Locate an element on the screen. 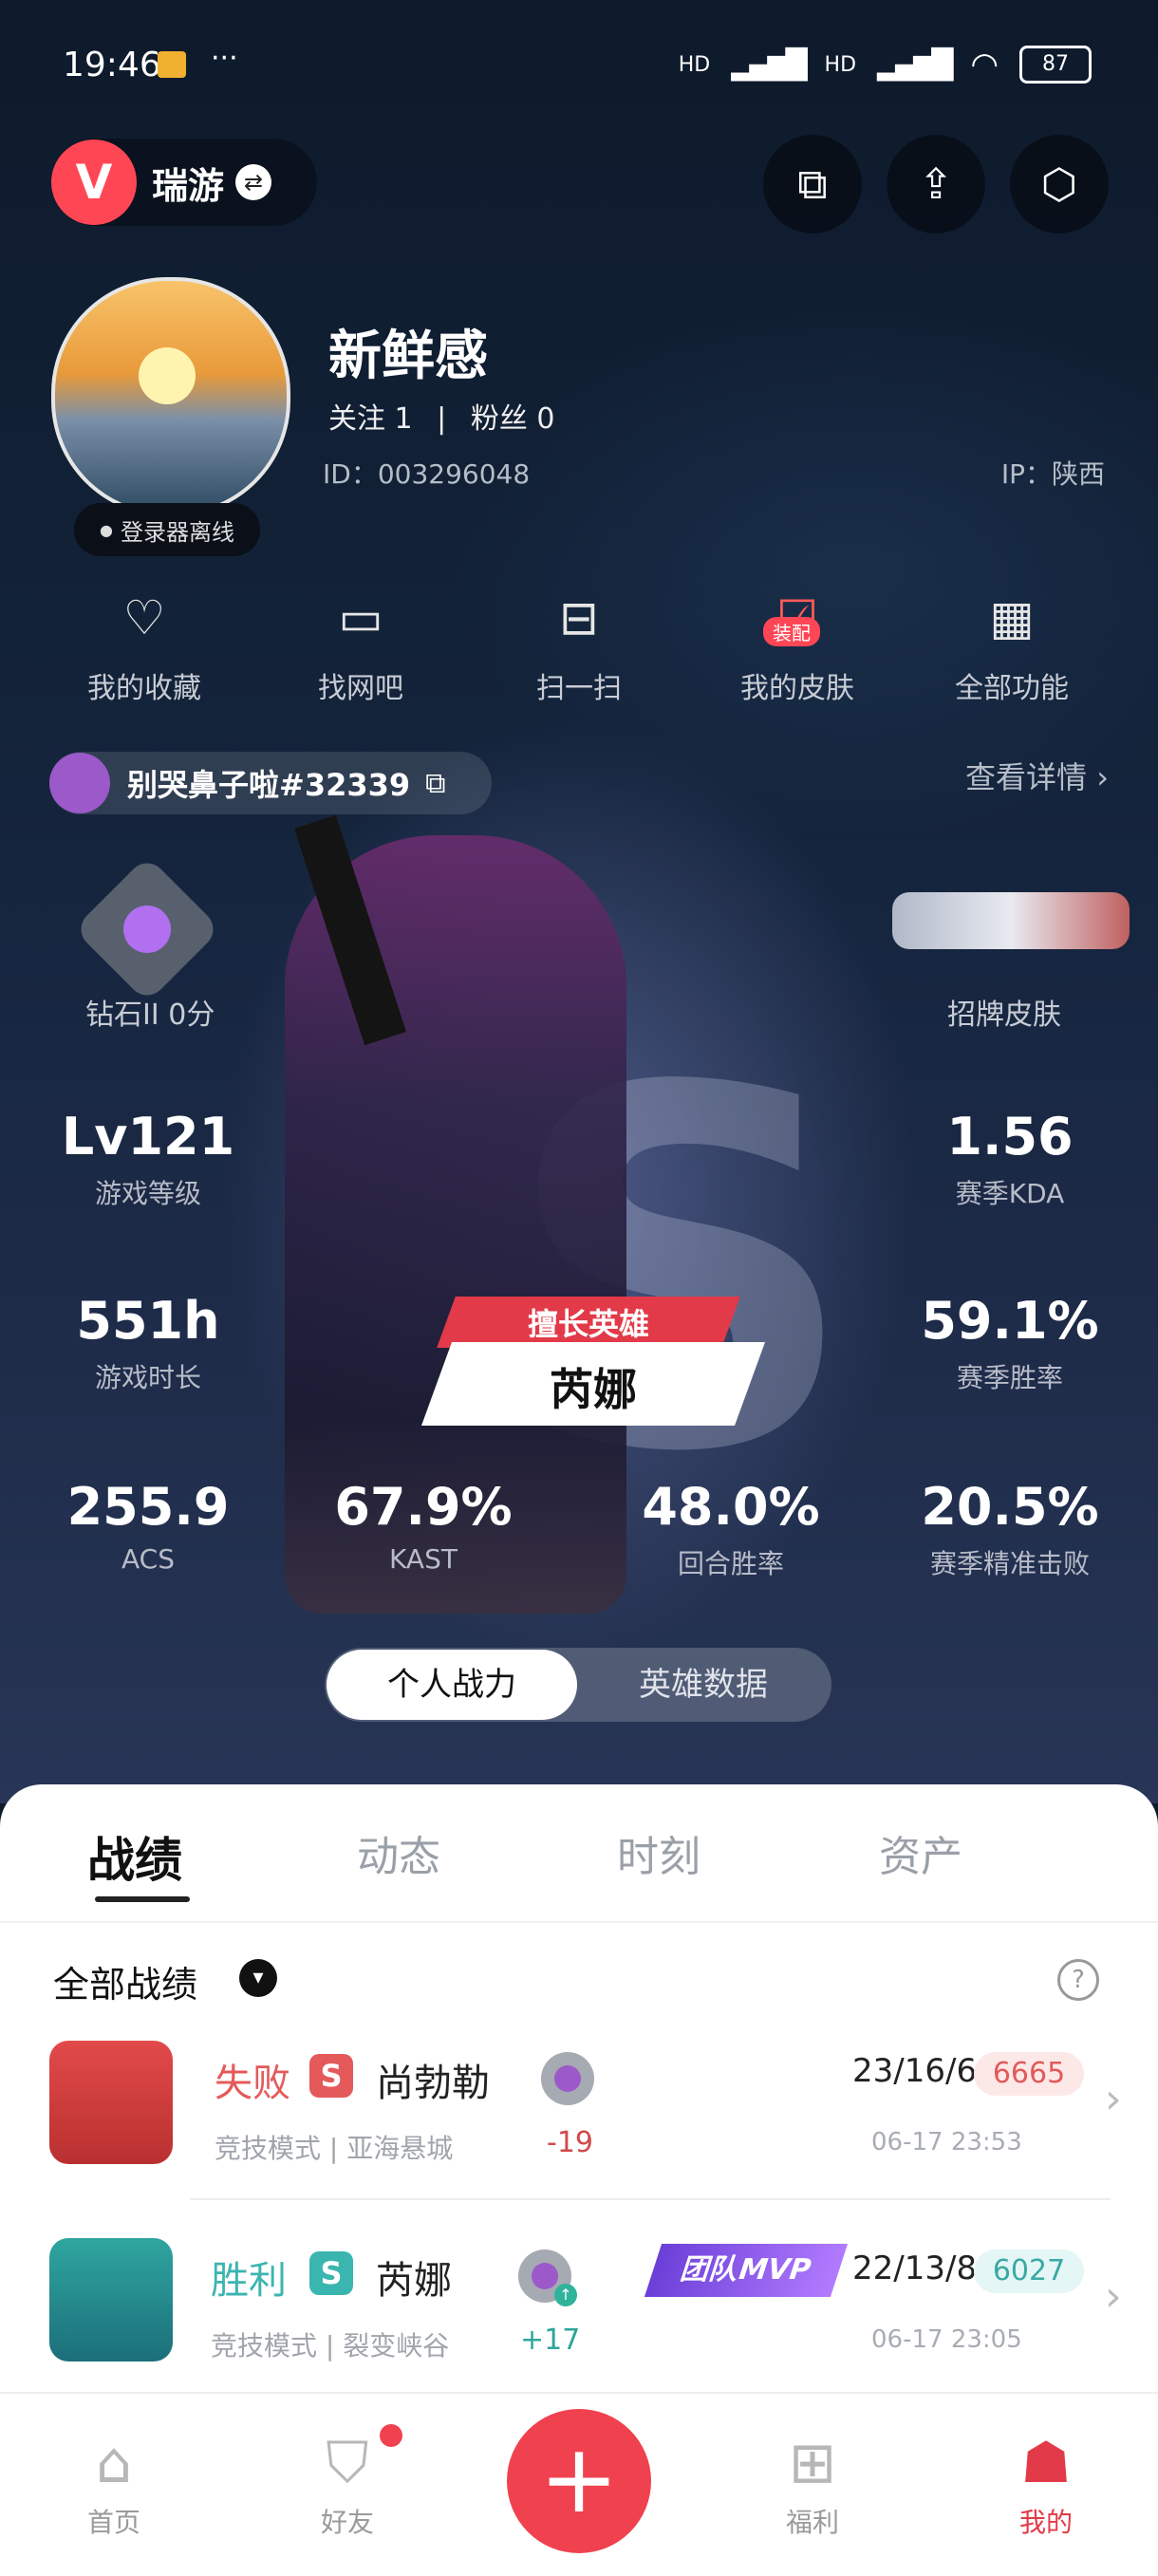  edit-card-icon: ⧉ is located at coordinates (812, 184).